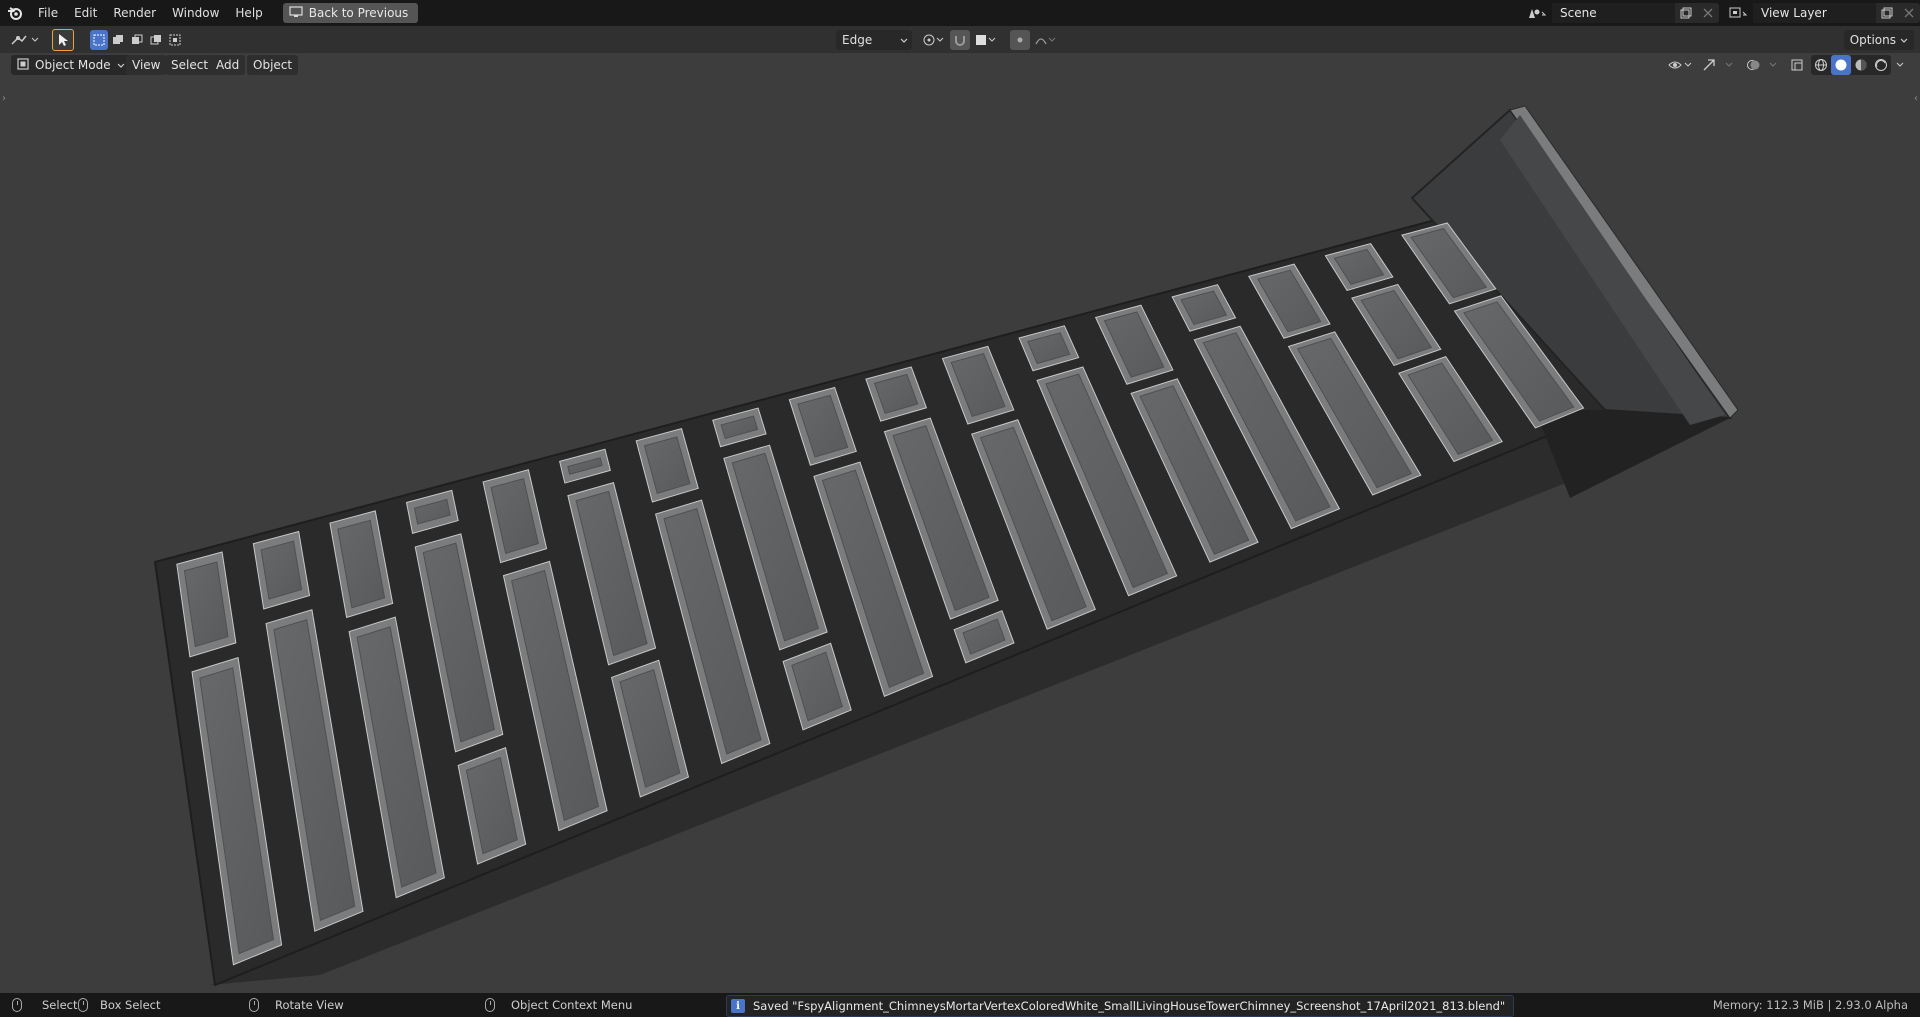 The height and width of the screenshot is (1017, 1920). What do you see at coordinates (1632, 454) in the screenshot?
I see `chimney-cap-underside` at bounding box center [1632, 454].